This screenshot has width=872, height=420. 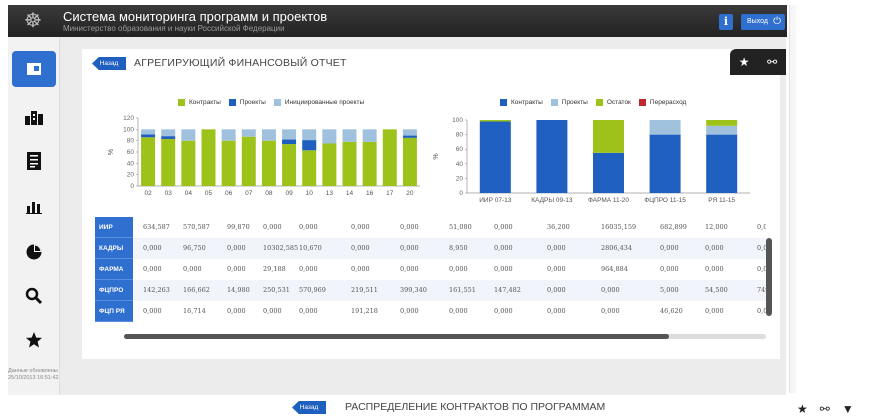 I want to click on row-header: КАДРЫ, so click(x=114, y=248).